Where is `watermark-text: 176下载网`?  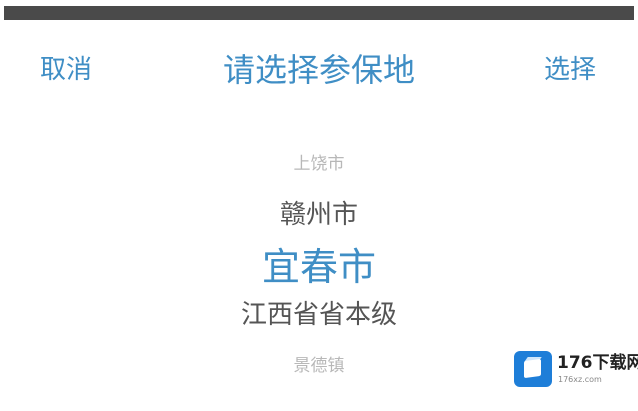 watermark-text: 176下载网 is located at coordinates (597, 363).